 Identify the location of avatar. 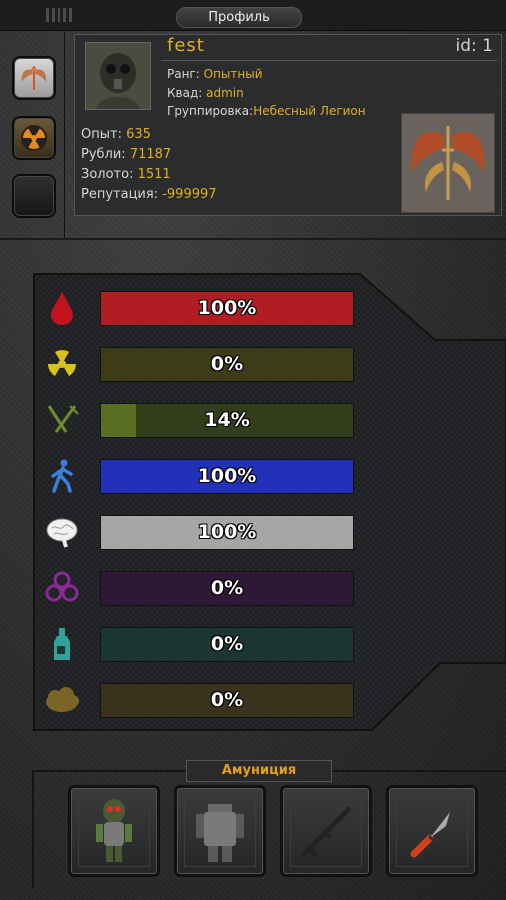
(118, 76).